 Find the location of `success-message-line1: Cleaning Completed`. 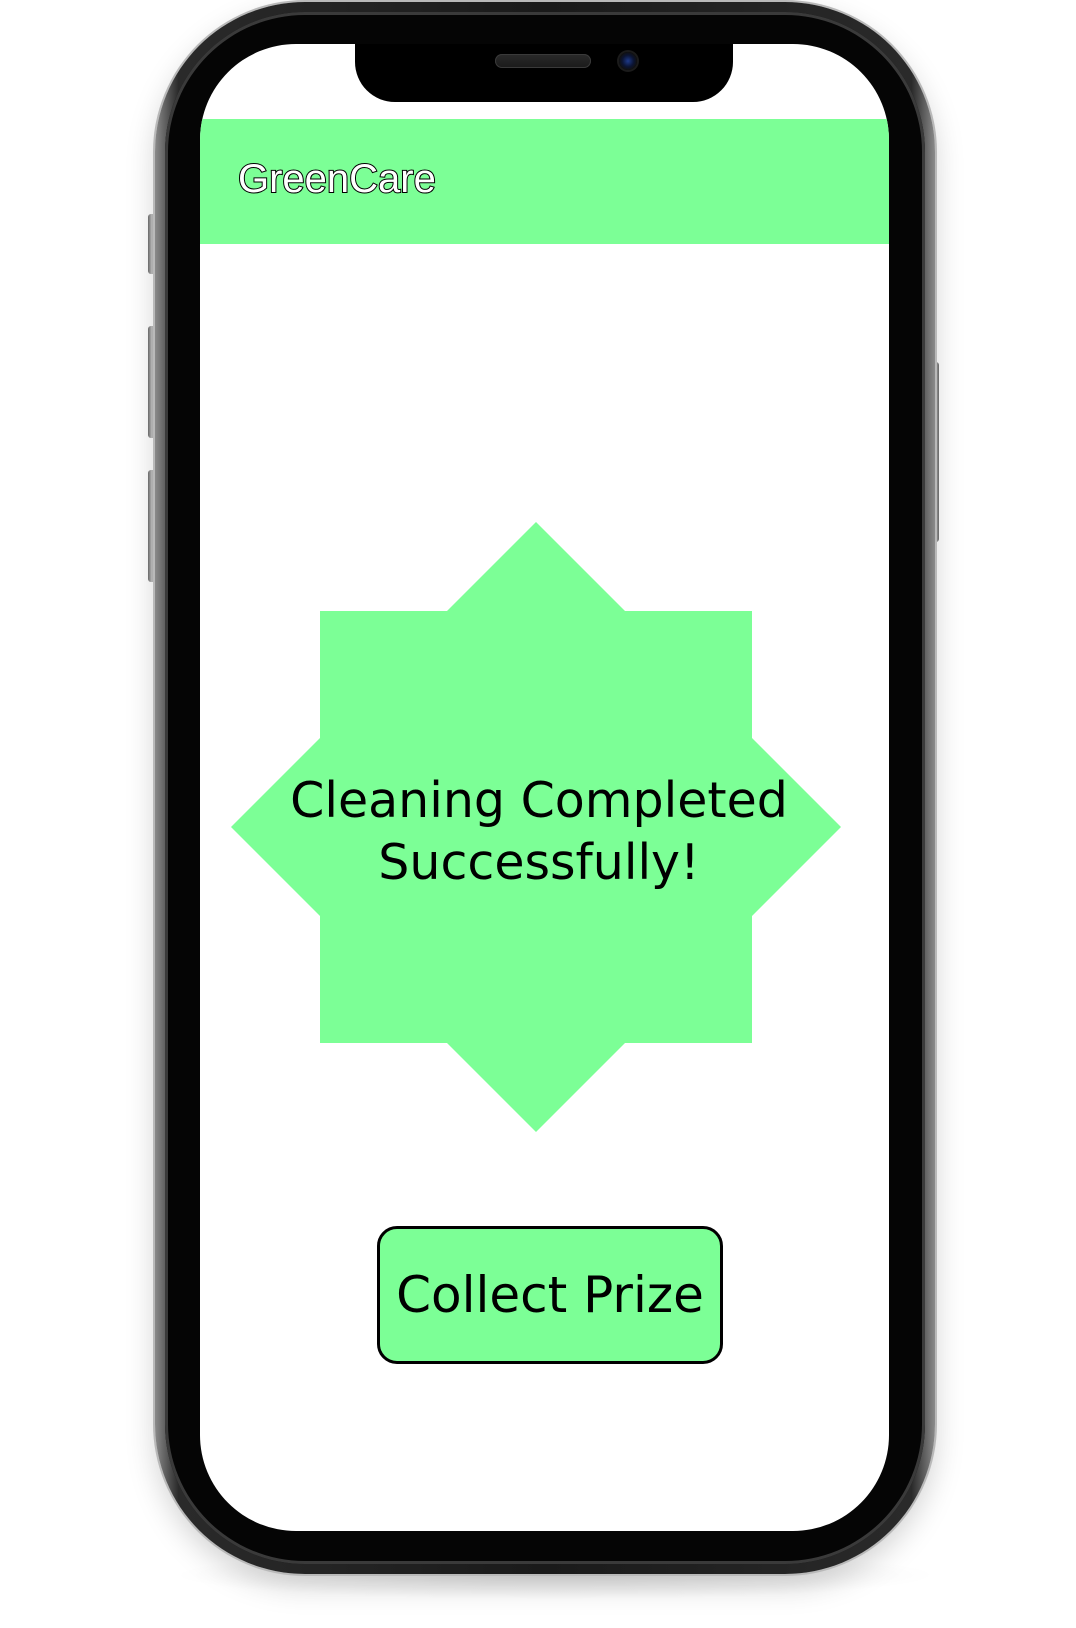

success-message-line1: Cleaning Completed is located at coordinates (539, 800).